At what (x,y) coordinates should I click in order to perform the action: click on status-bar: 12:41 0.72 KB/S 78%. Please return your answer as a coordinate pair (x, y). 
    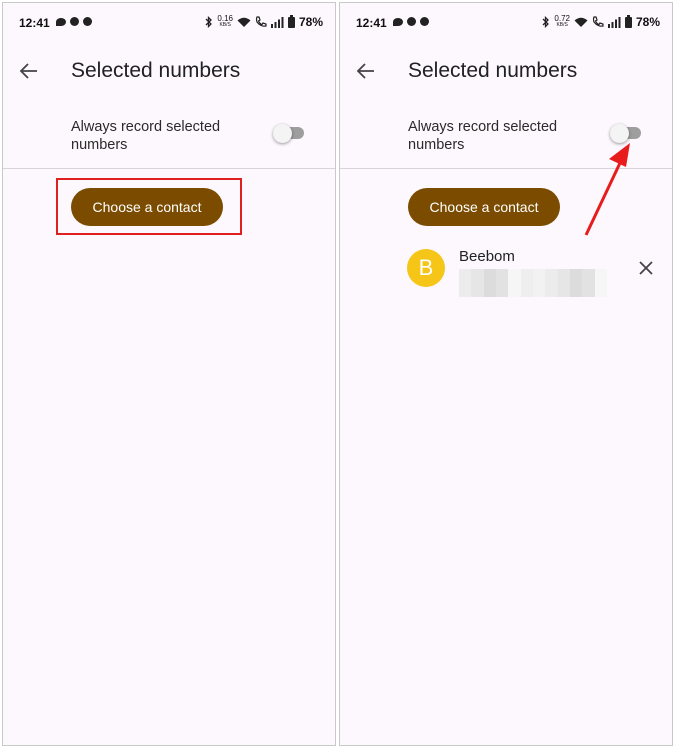
    Looking at the image, I should click on (506, 23).